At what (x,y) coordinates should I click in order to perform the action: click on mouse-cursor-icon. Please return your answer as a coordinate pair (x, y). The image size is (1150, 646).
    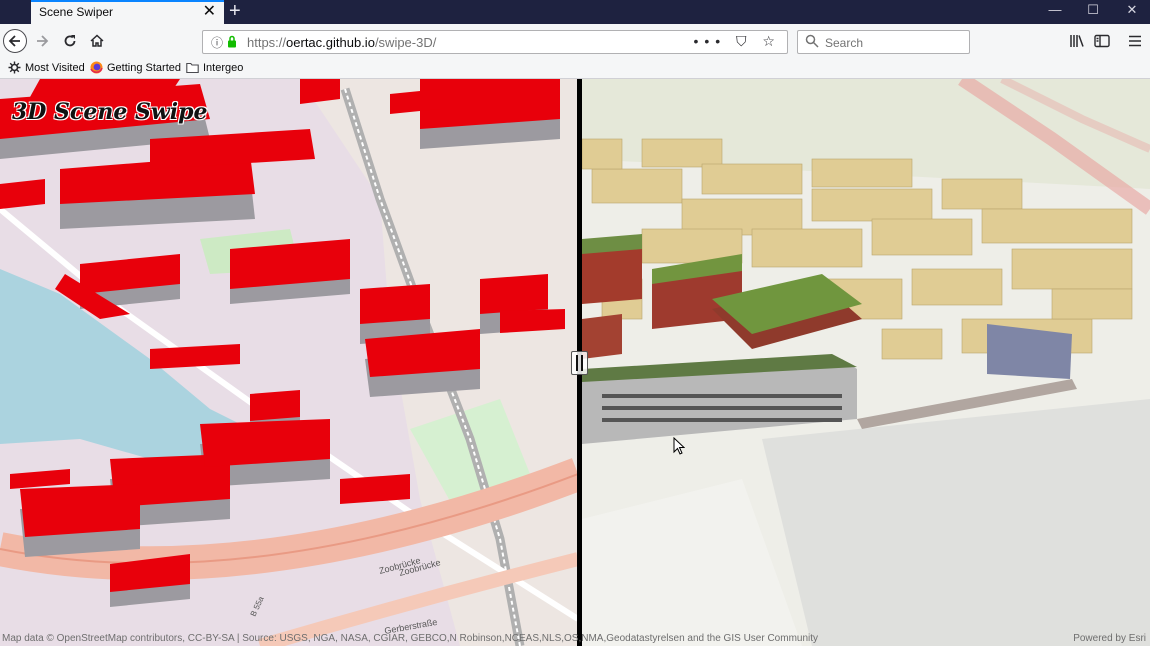
    Looking at the image, I should click on (679, 446).